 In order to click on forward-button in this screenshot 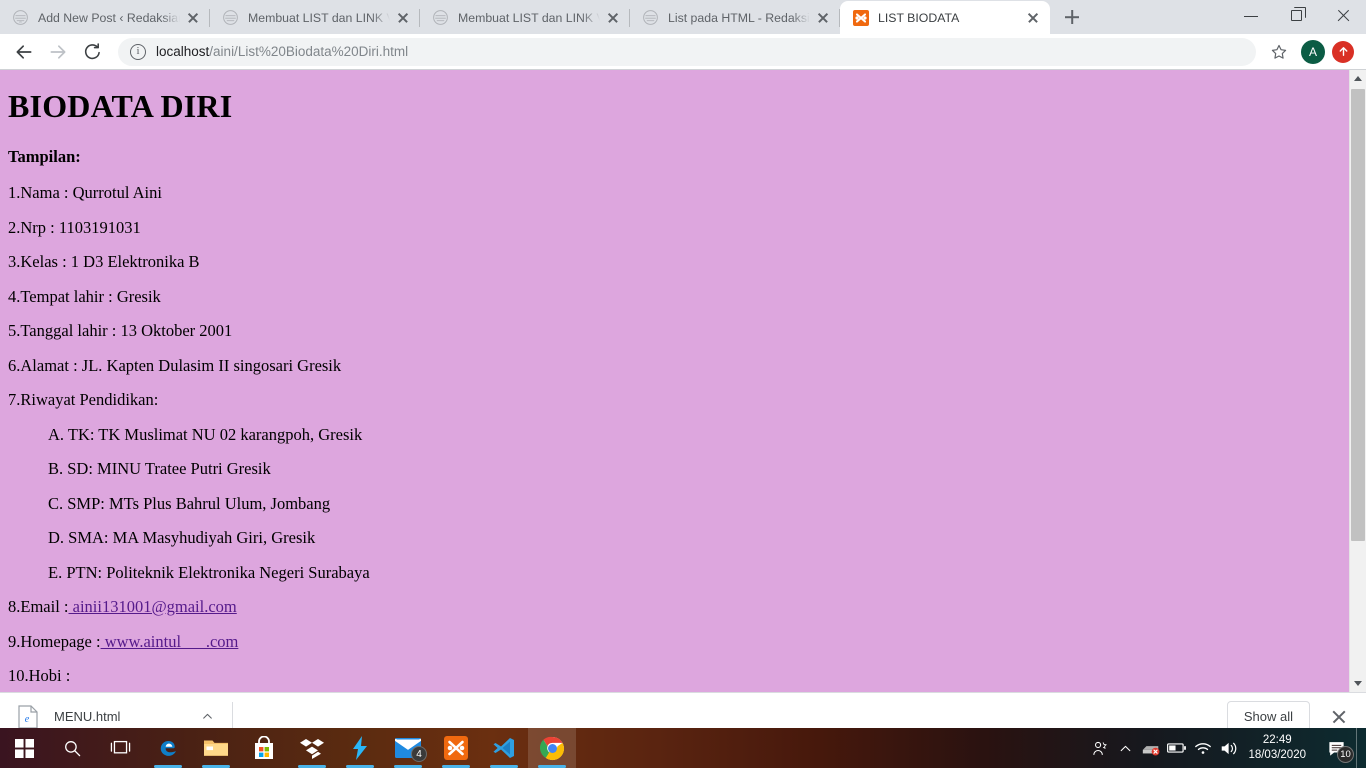, I will do `click(58, 52)`.